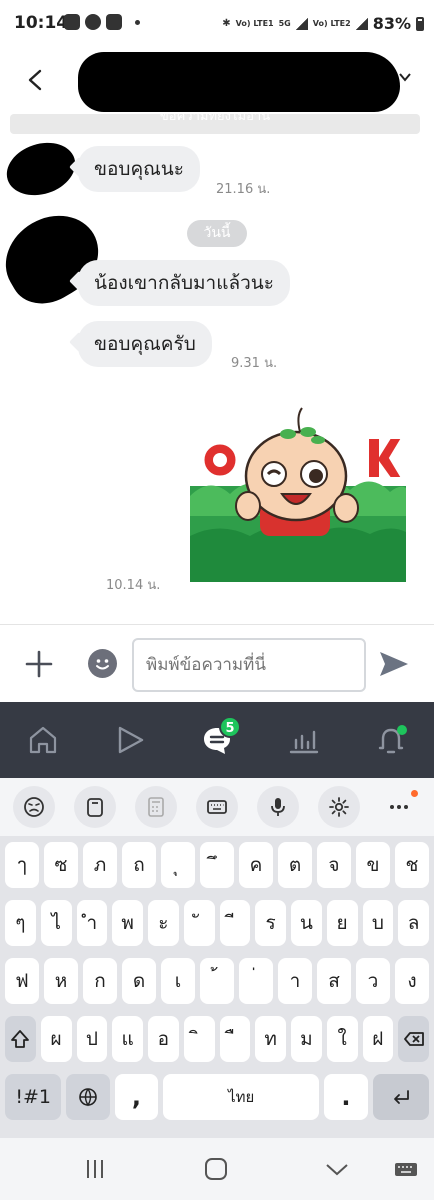 The height and width of the screenshot is (1200, 434). I want to click on sim2-label: Vo) LTE2, so click(331, 23).